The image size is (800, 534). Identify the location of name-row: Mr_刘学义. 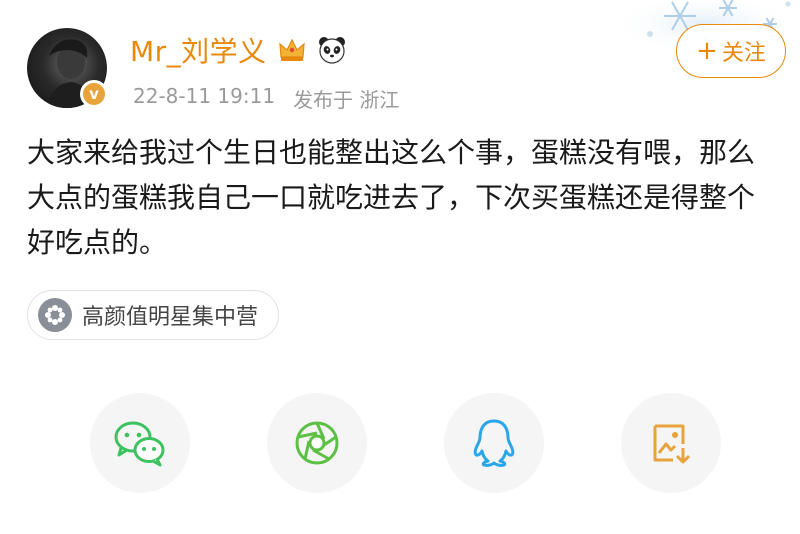
(238, 50).